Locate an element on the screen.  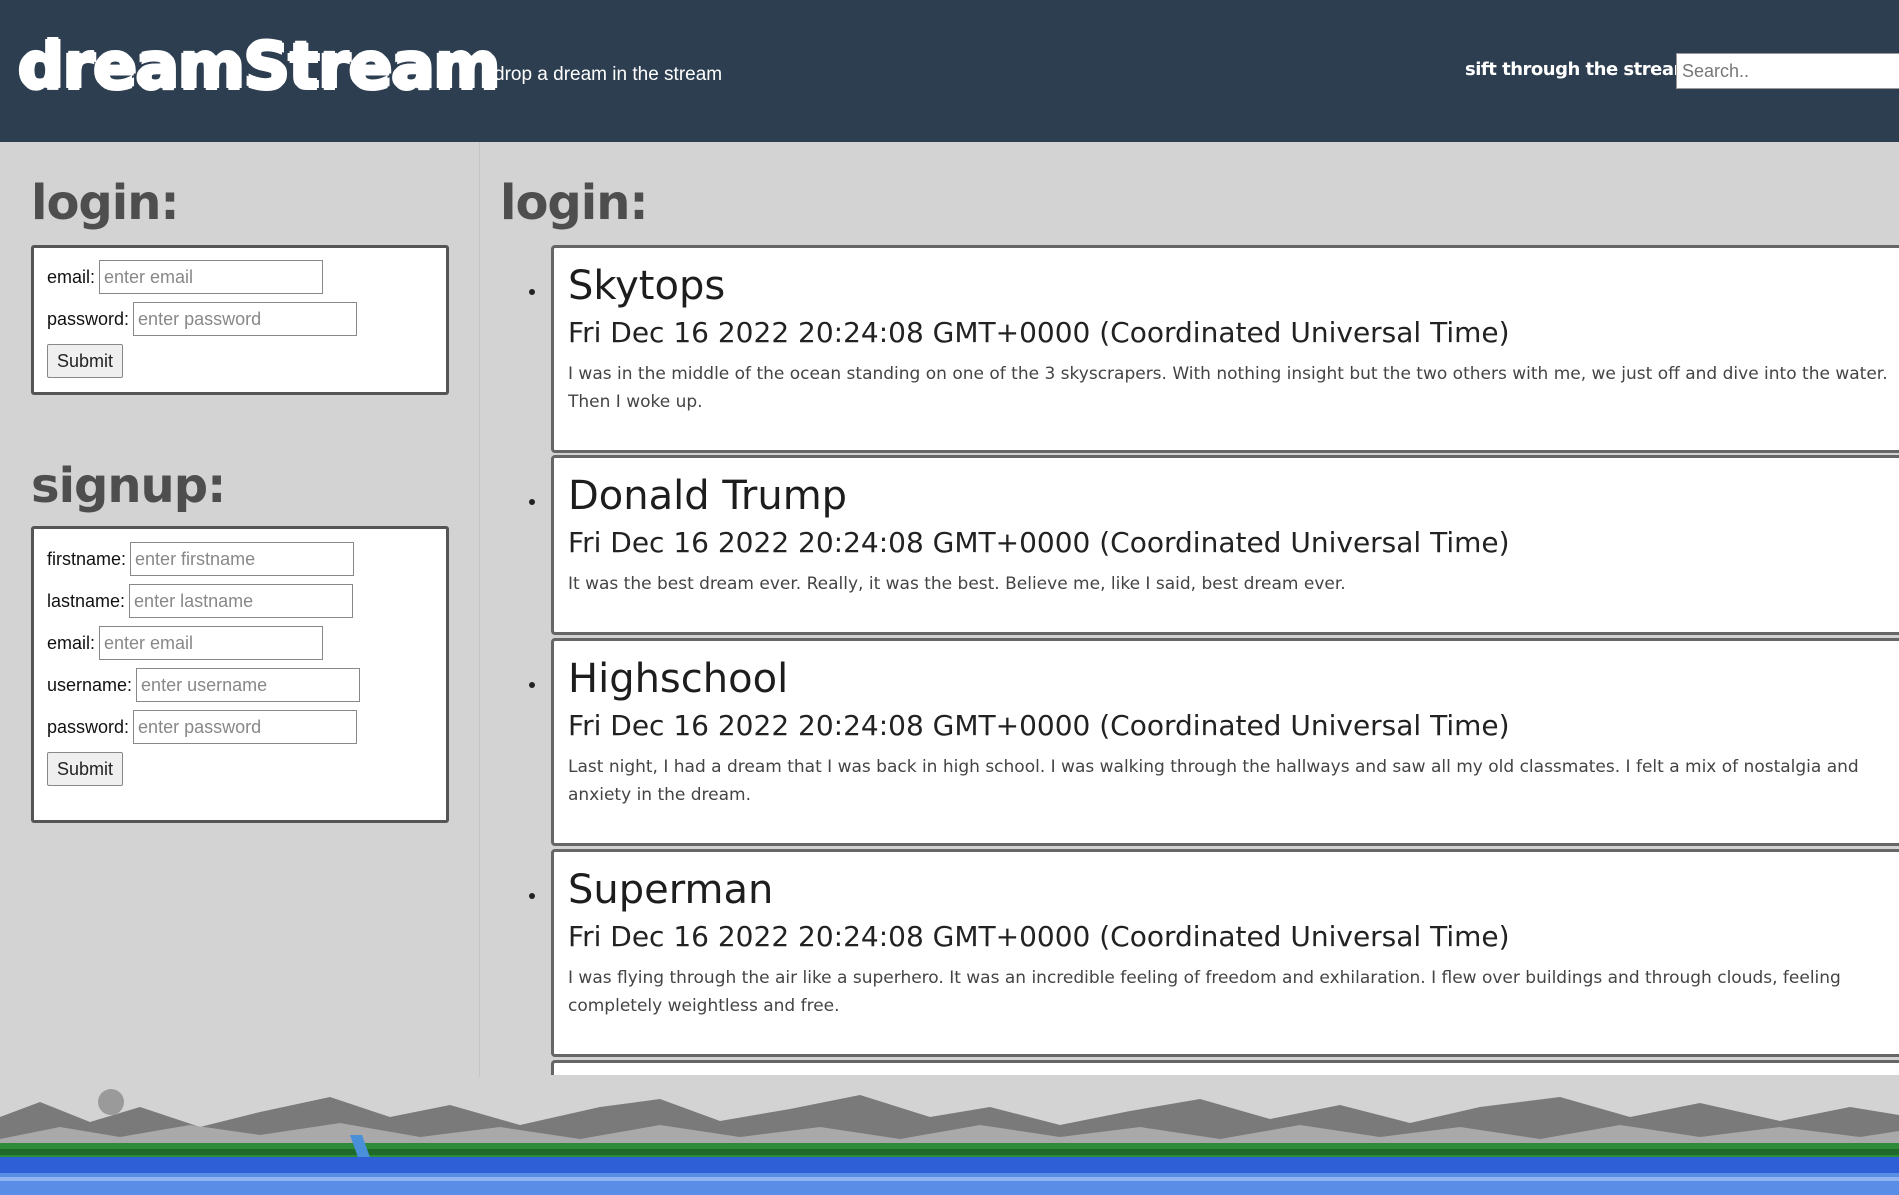
dream-item is located at coordinates (1204, 1067).